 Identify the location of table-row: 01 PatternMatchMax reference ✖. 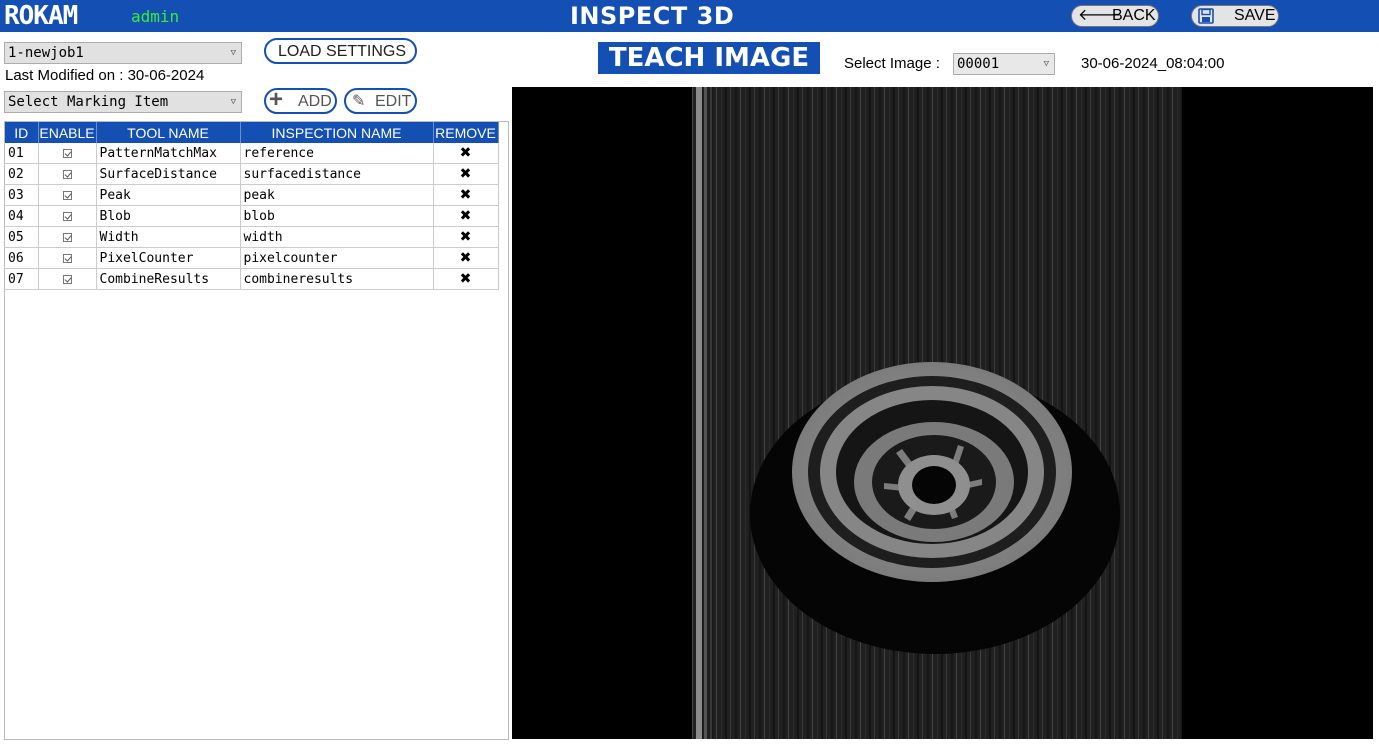
(252, 153).